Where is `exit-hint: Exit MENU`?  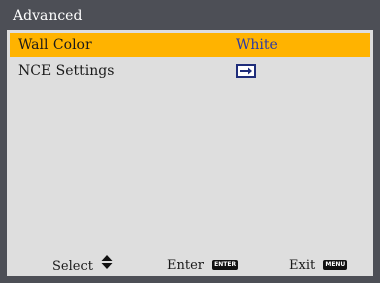
exit-hint: Exit MENU is located at coordinates (318, 266).